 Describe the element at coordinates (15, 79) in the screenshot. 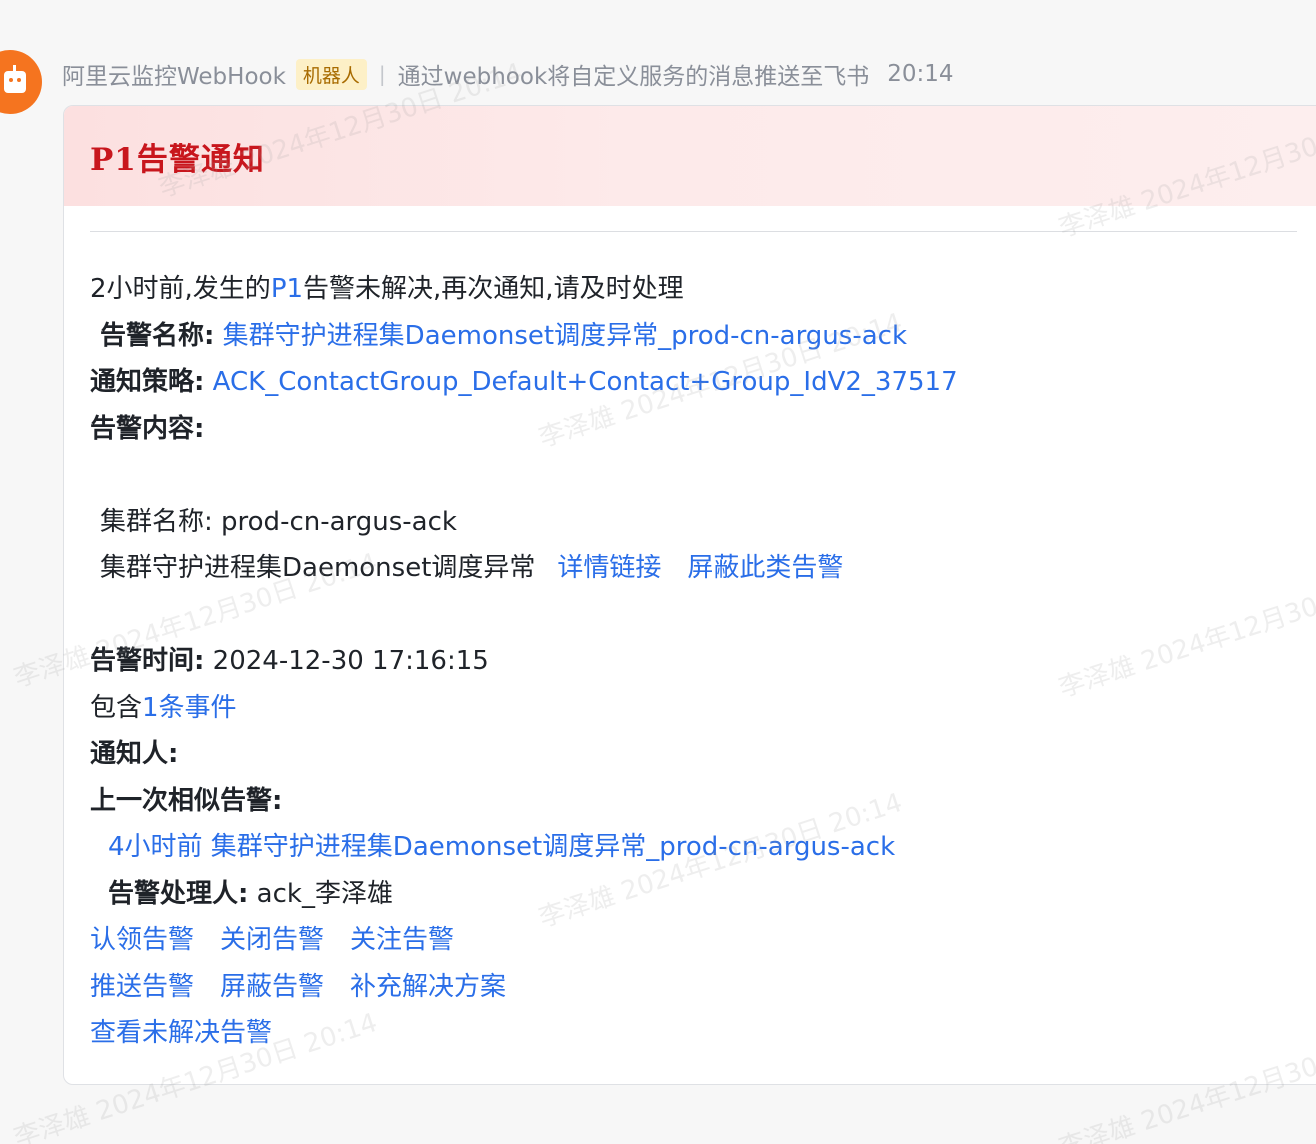

I see `robot-icon` at that location.